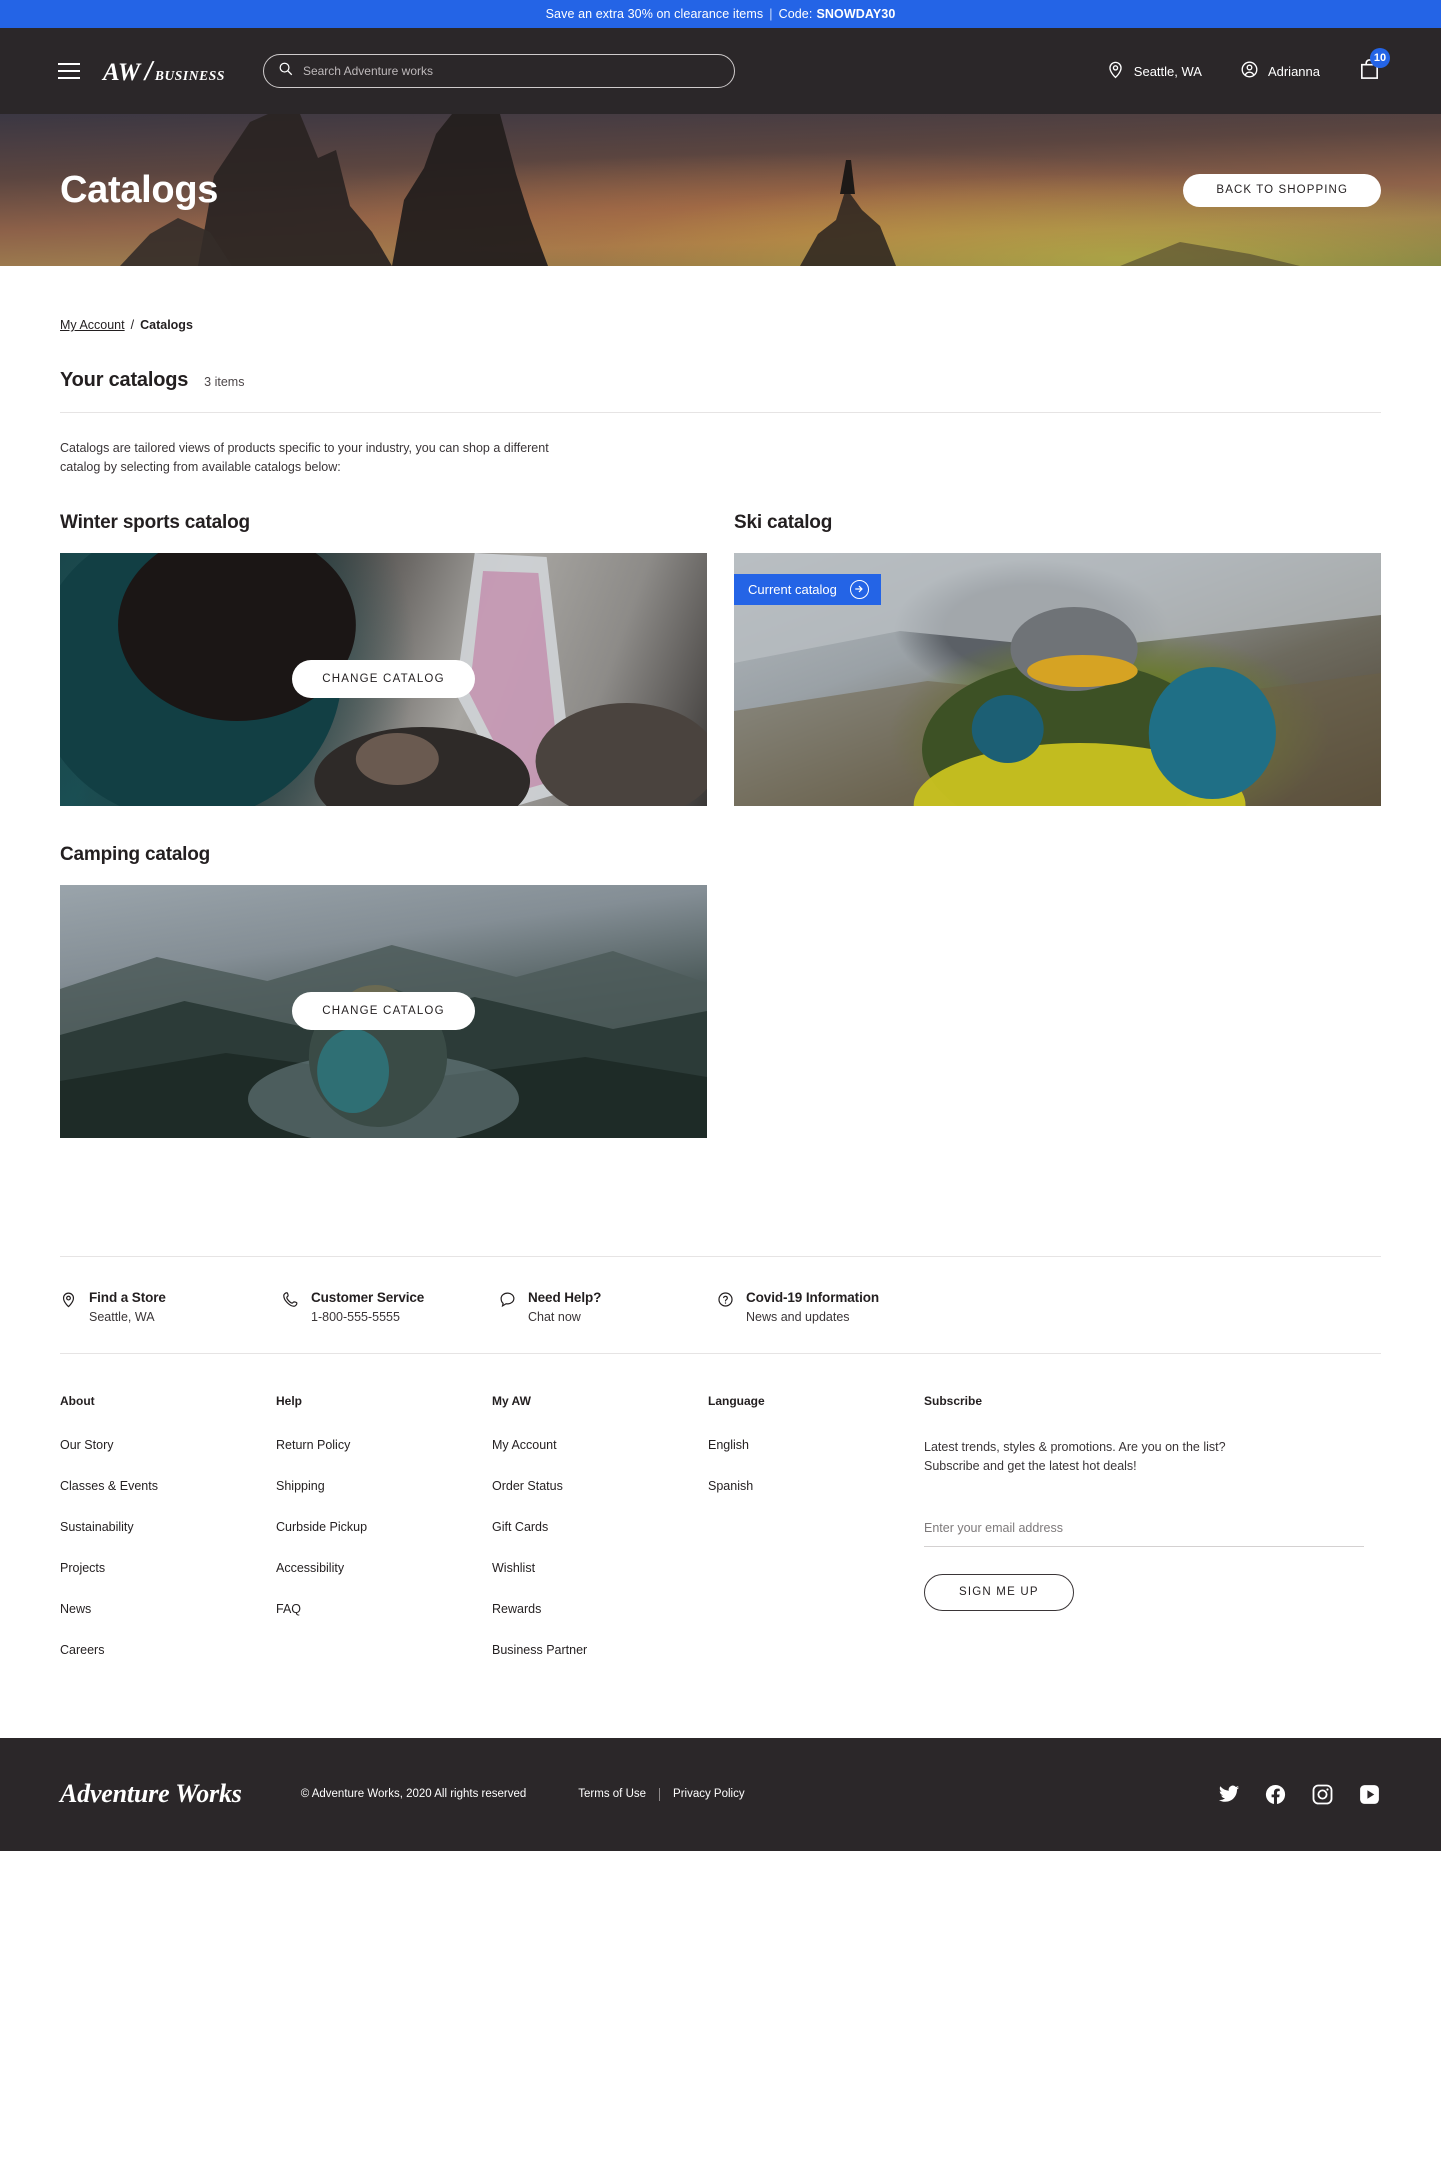  I want to click on footer-link: My Account, so click(600, 1445).